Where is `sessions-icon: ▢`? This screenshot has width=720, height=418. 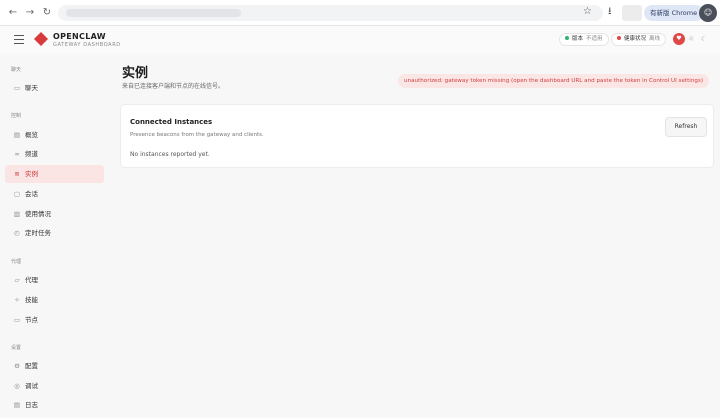 sessions-icon: ▢ is located at coordinates (17, 194).